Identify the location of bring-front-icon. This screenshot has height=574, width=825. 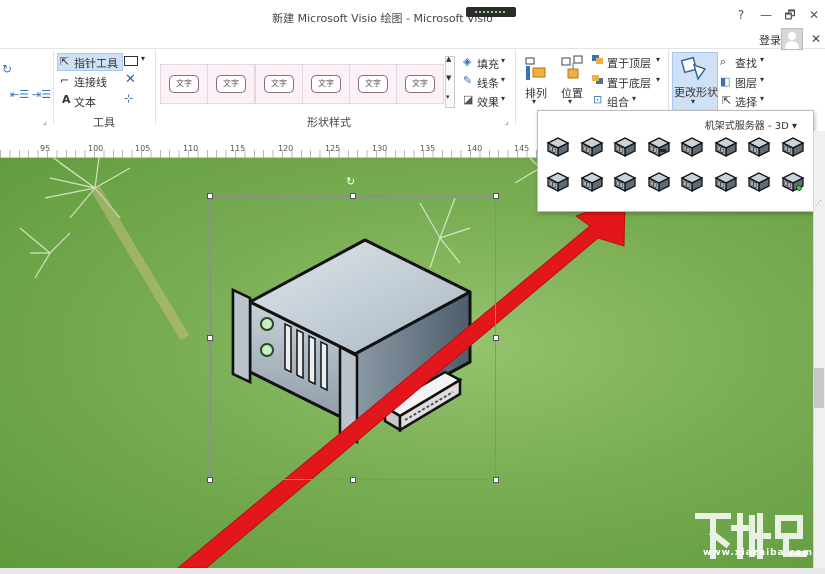
(598, 60).